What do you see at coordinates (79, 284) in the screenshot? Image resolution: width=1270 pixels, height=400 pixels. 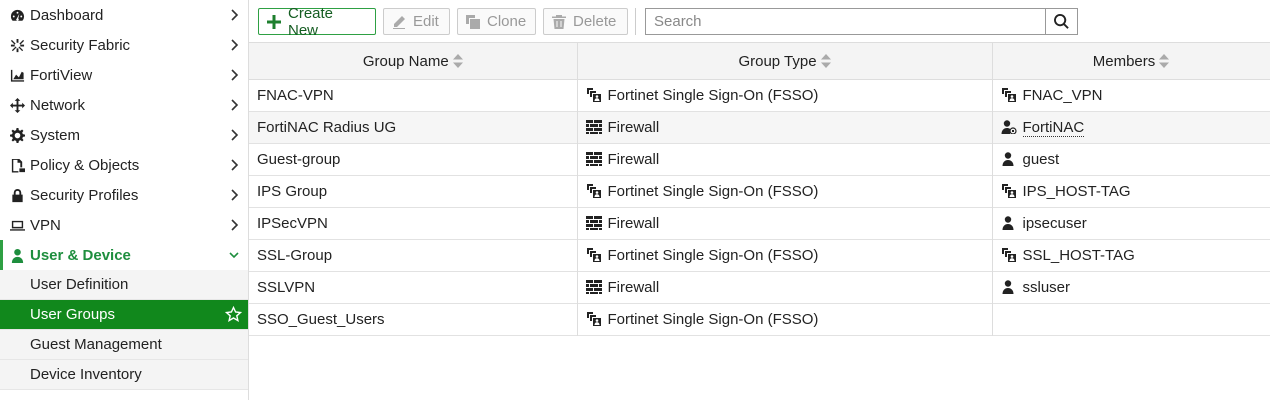 I see `sidebar-subitem-label: User Definition` at bounding box center [79, 284].